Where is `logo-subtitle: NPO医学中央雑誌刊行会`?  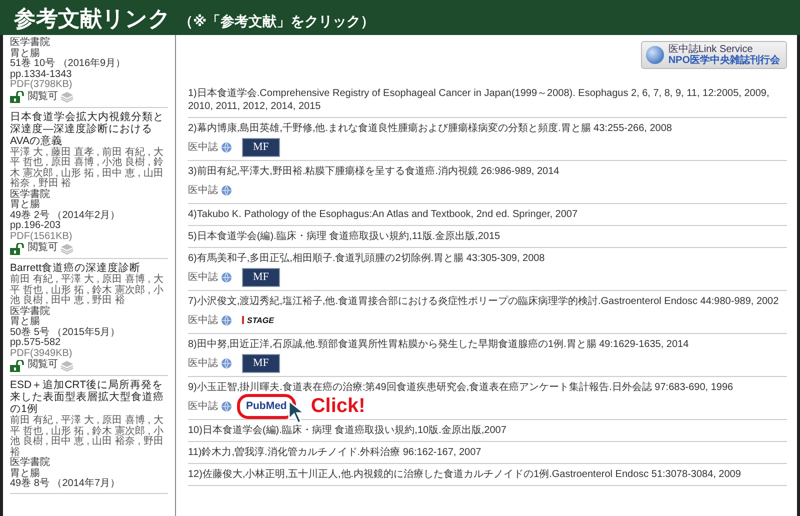
logo-subtitle: NPO医学中央雑誌刊行会 is located at coordinates (724, 60).